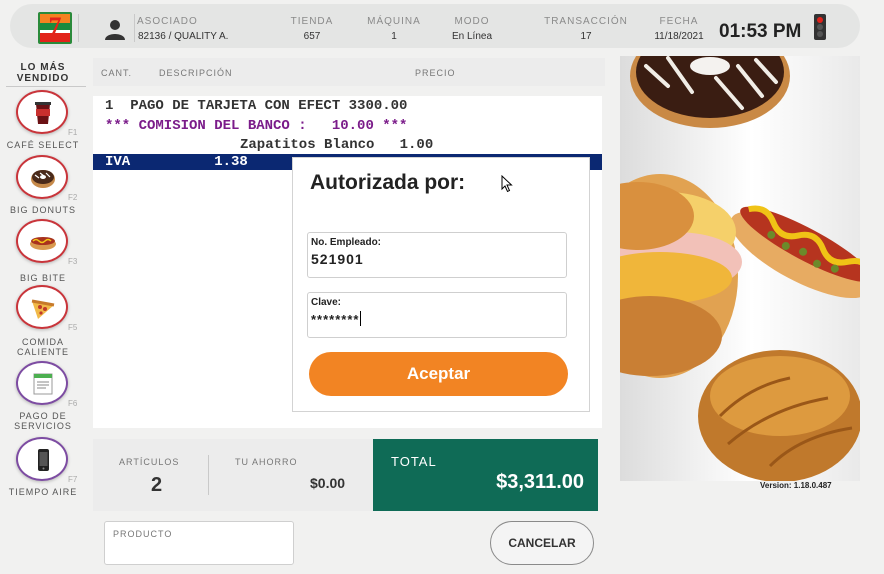  What do you see at coordinates (73, 403) in the screenshot?
I see `fkey-label: F6` at bounding box center [73, 403].